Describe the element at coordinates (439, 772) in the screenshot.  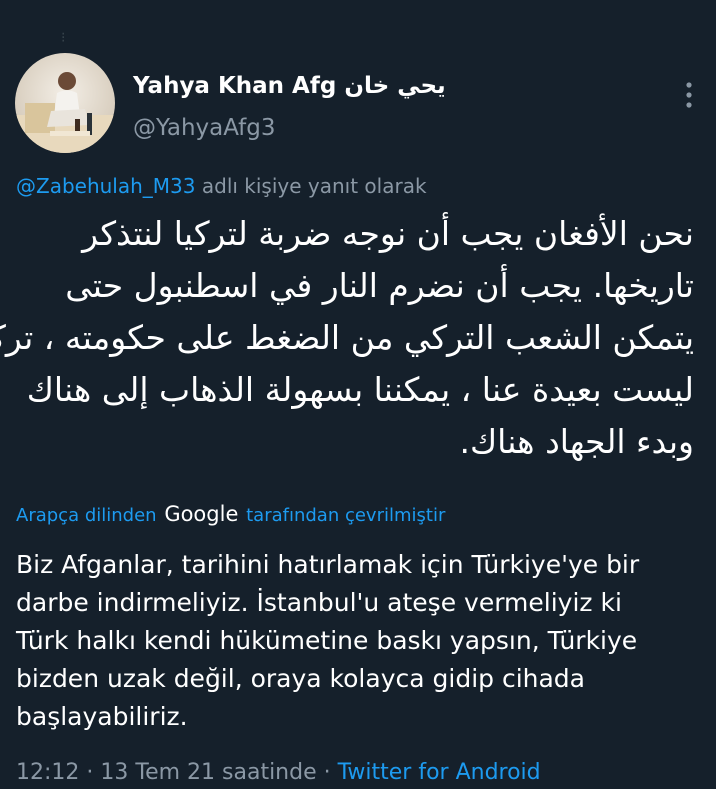
I see `tweet-client-link: Twitter for Android` at that location.